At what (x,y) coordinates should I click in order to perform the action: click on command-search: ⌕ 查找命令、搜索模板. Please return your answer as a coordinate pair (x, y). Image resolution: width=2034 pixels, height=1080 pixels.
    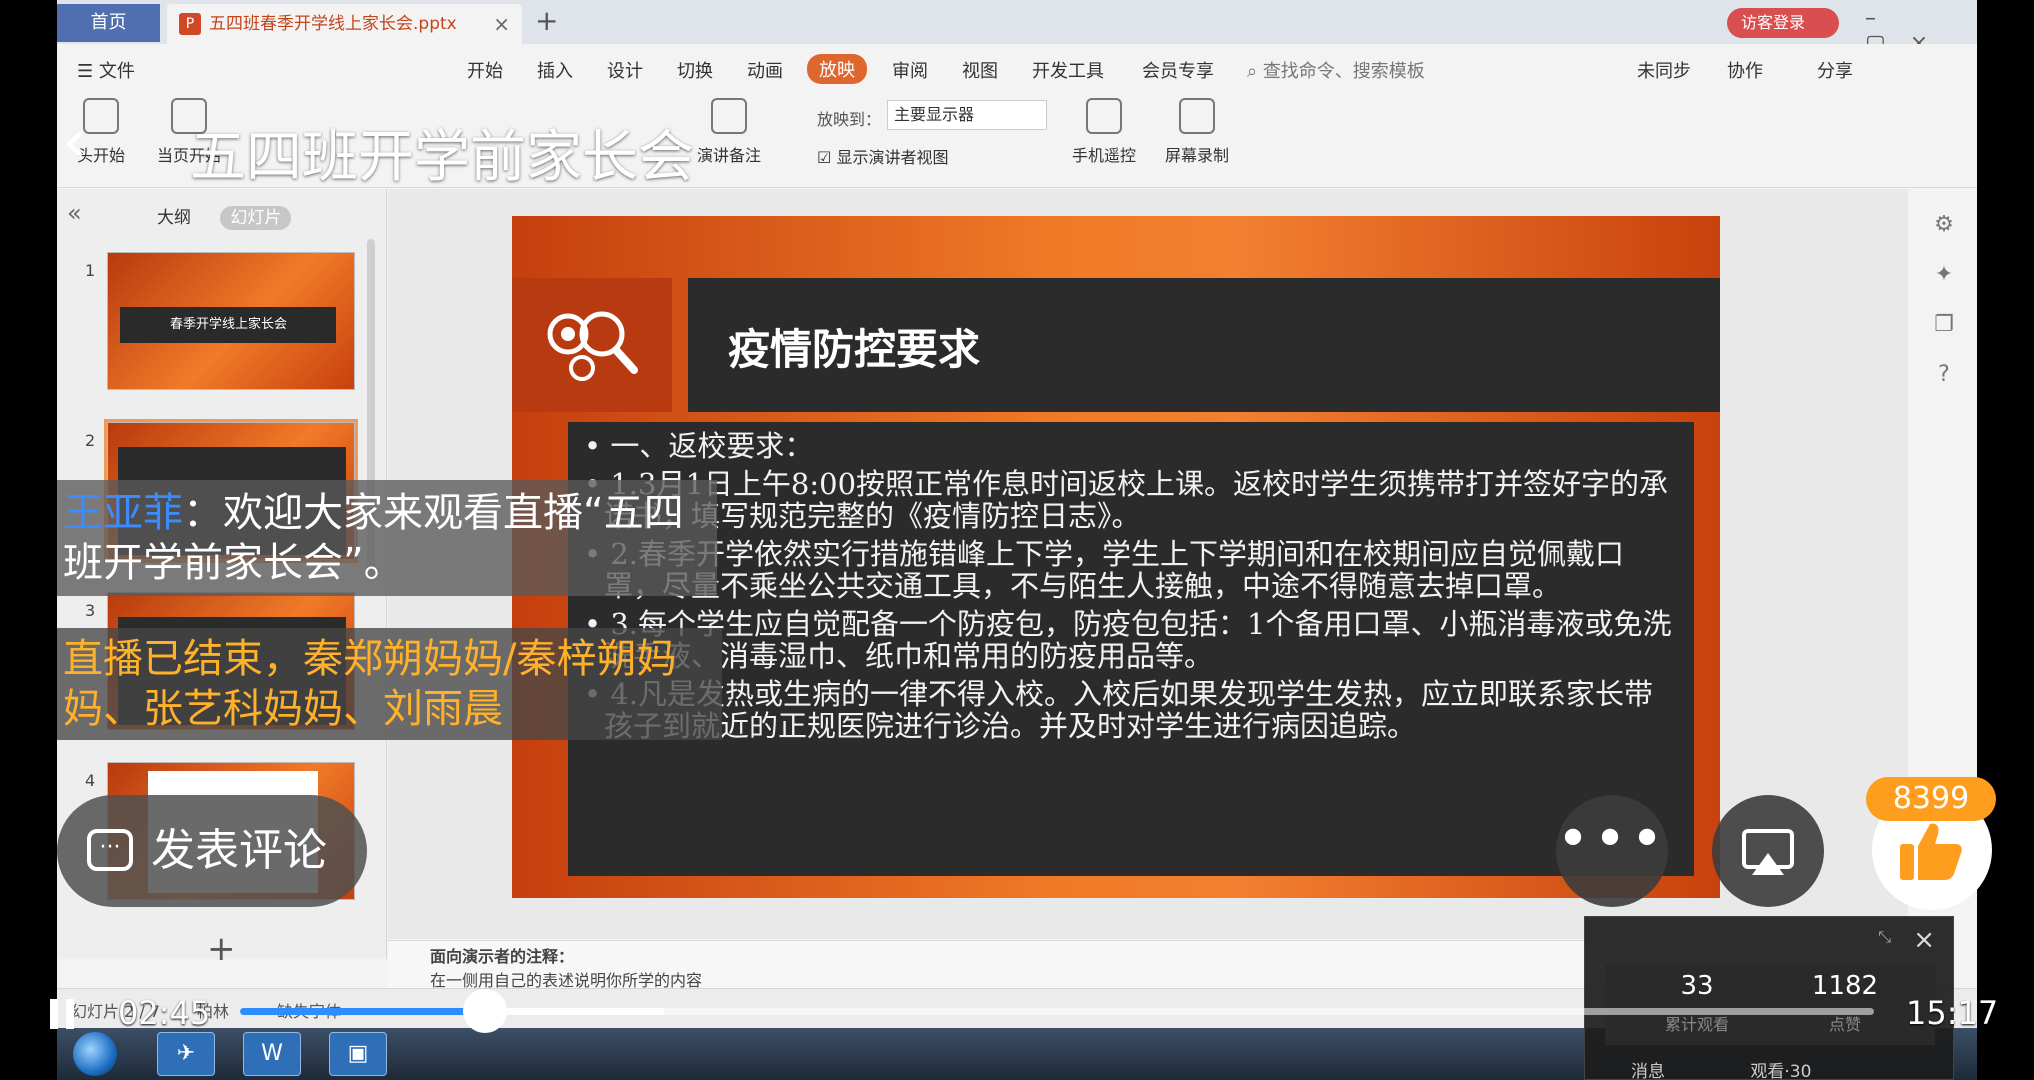
    Looking at the image, I should click on (1336, 70).